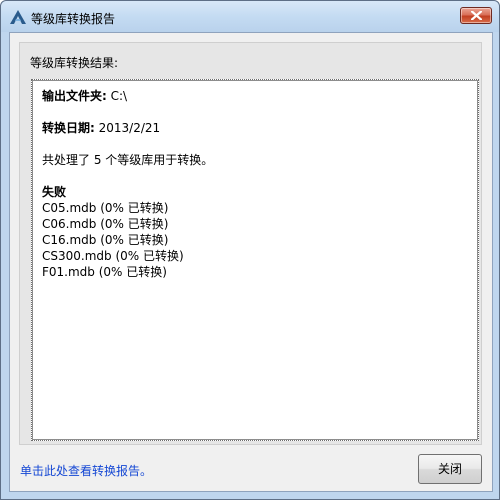  I want to click on close-icon, so click(476, 15).